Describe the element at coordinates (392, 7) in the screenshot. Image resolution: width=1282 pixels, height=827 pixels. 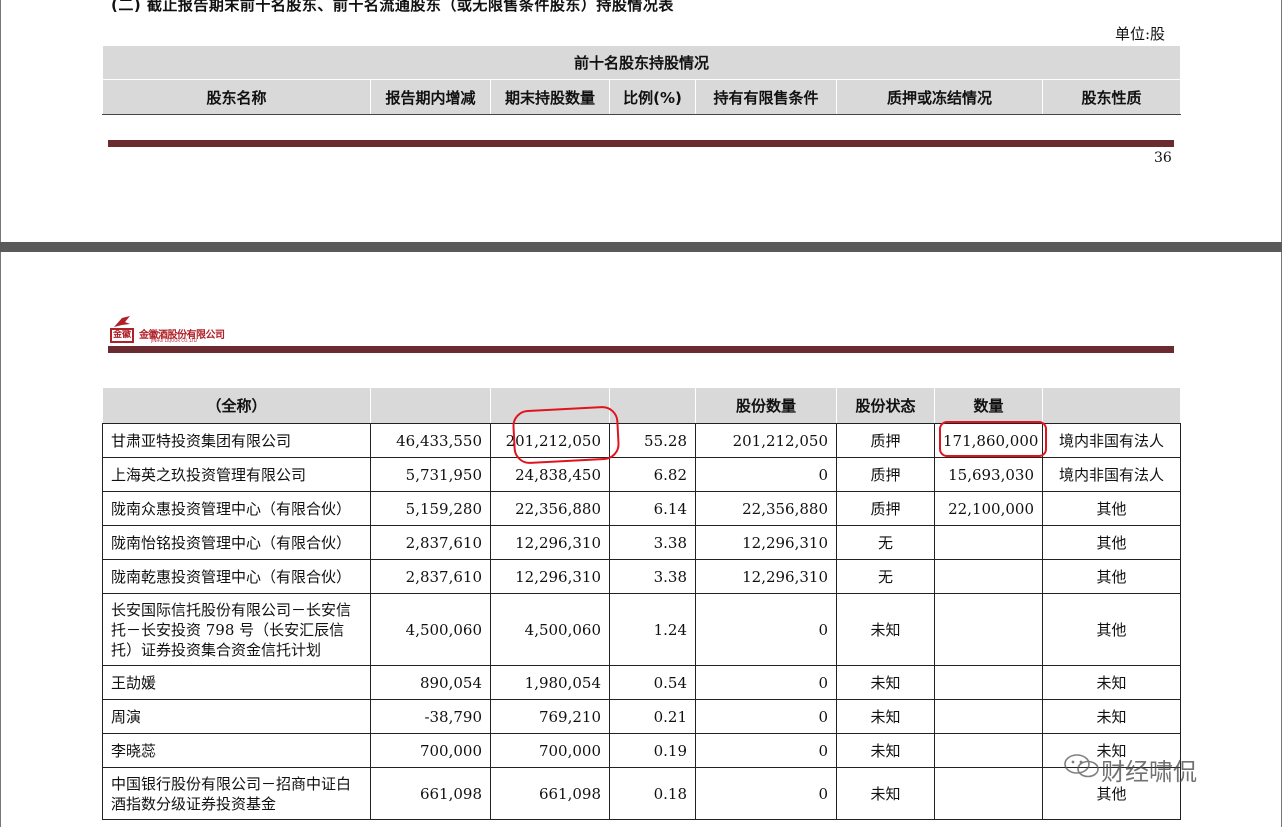
I see `section-title: (二) 截止报告期末前十名股东、前十名流通股东（或无限售条件股东）持股情况表` at that location.